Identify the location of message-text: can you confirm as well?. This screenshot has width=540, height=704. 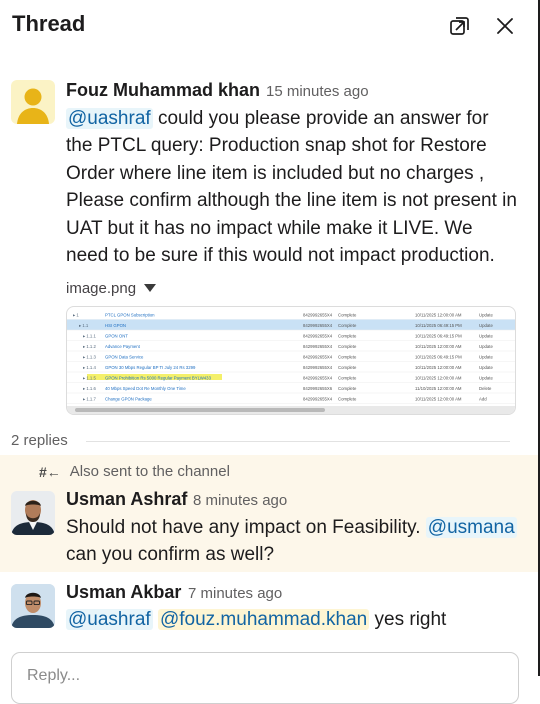
(170, 555).